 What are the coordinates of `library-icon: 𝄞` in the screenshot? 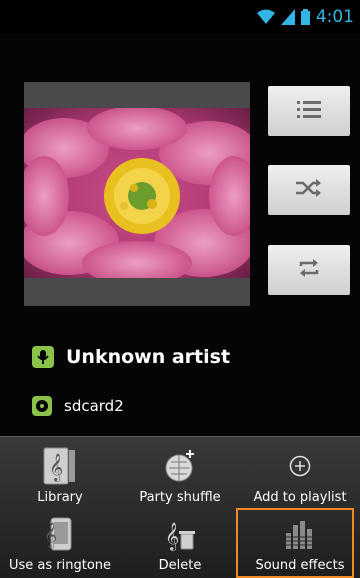 It's located at (60, 466).